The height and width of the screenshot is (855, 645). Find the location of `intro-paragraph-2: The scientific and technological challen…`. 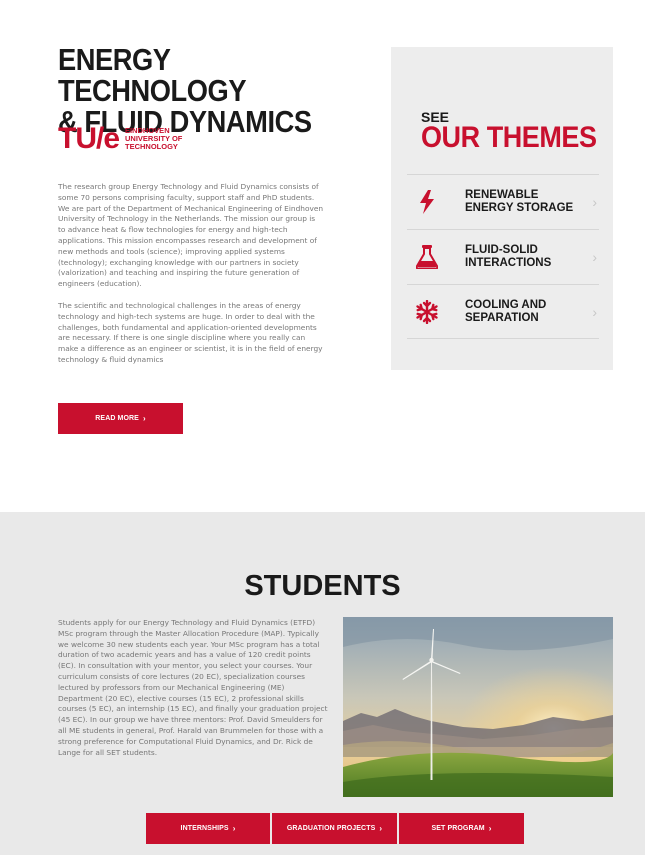

intro-paragraph-2: The scientific and technological challen… is located at coordinates (190, 332).